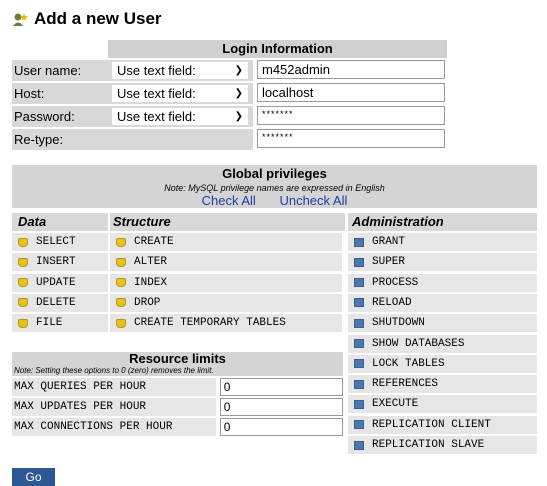 This screenshot has height=486, width=547. Describe the element at coordinates (226, 323) in the screenshot. I see `privilege-create-temporary-tables: CREATE TEMPORARY TABLES` at that location.